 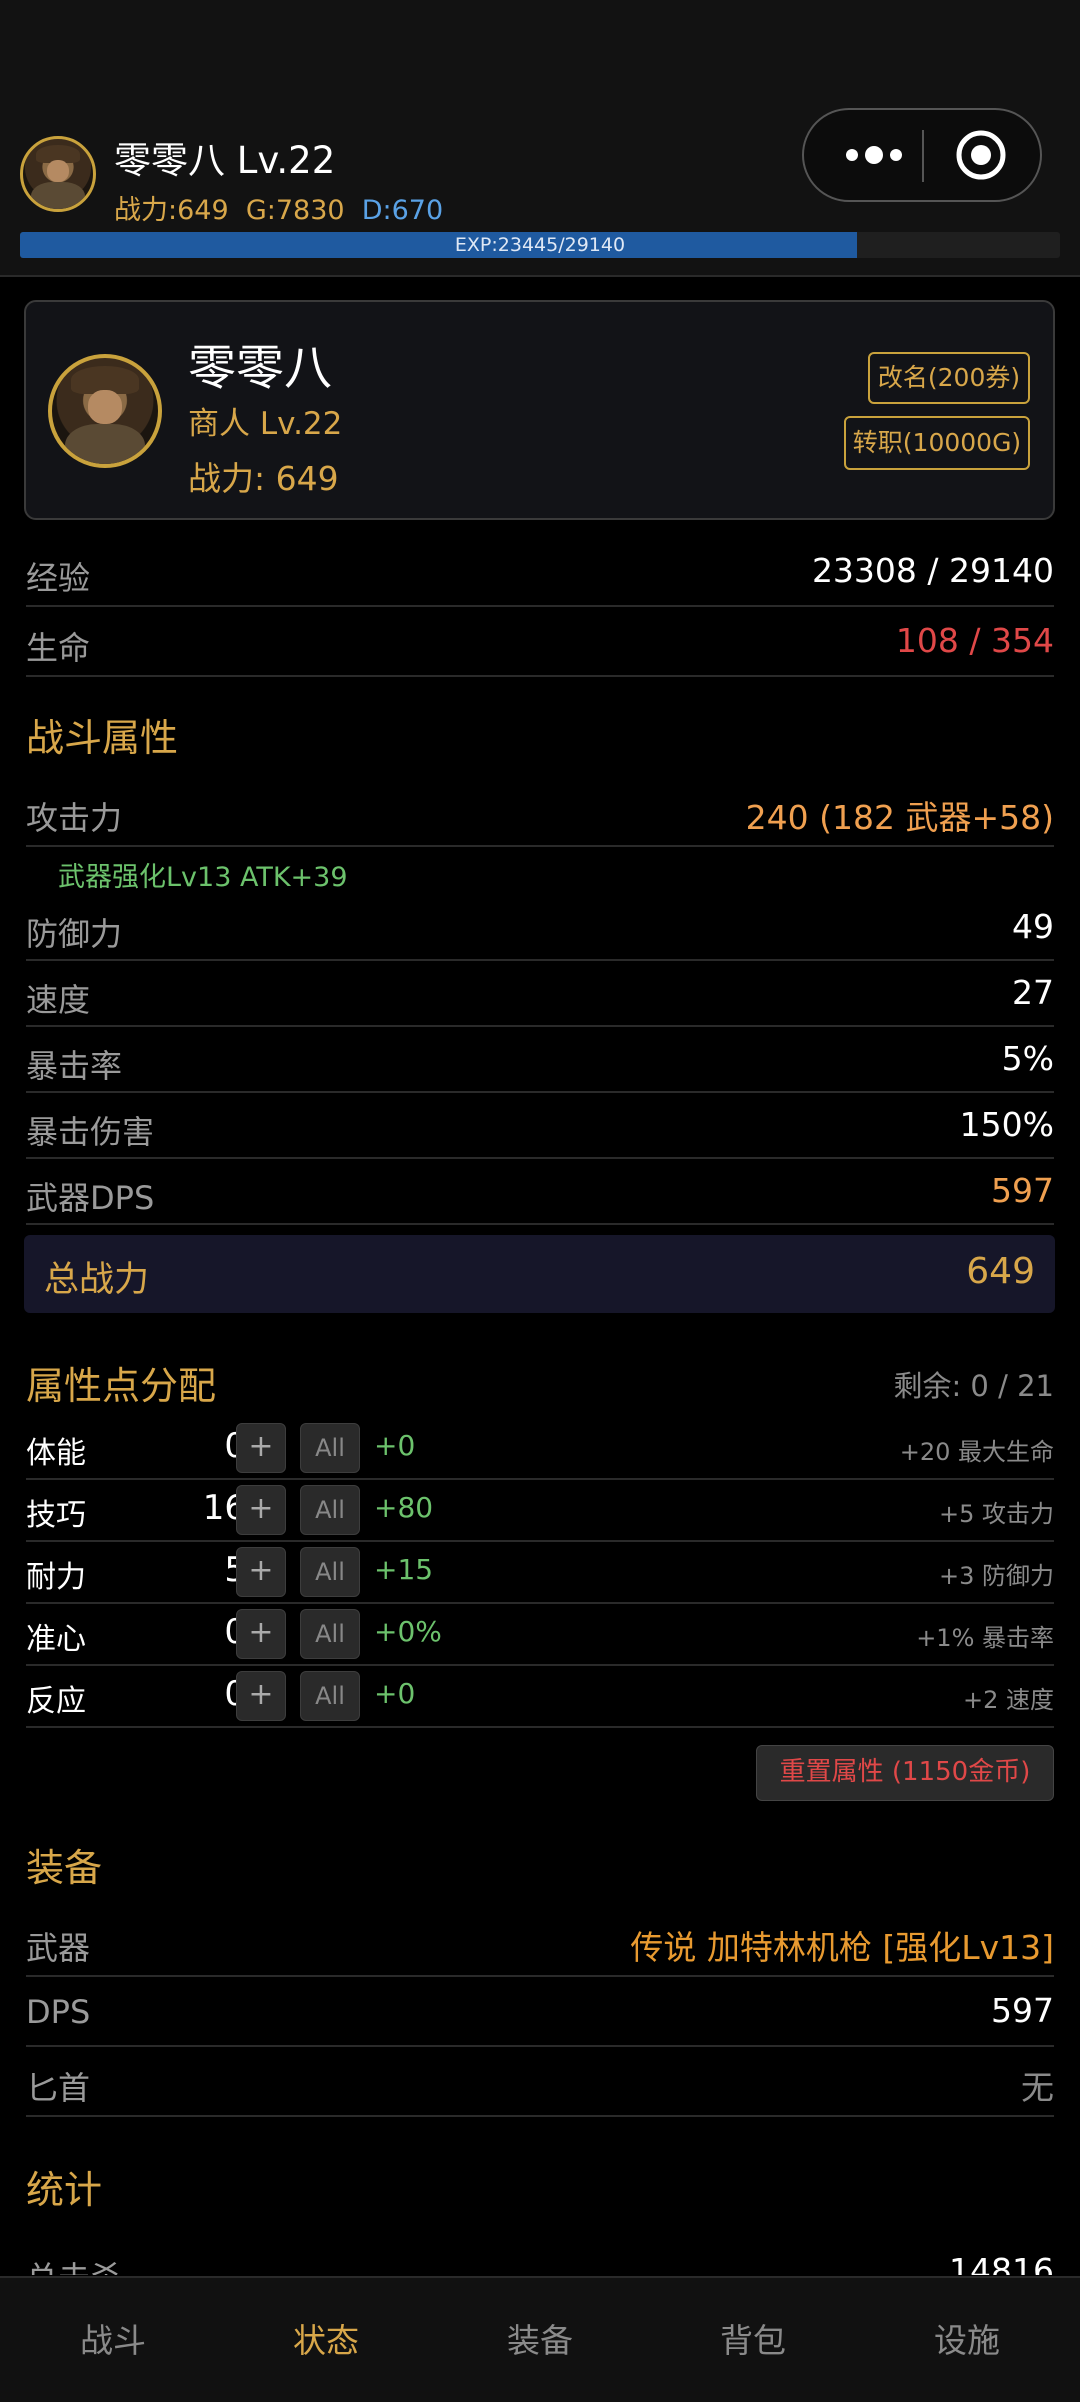 What do you see at coordinates (225, 160) in the screenshot?
I see `player-name-level: 零零八 Lv.22` at bounding box center [225, 160].